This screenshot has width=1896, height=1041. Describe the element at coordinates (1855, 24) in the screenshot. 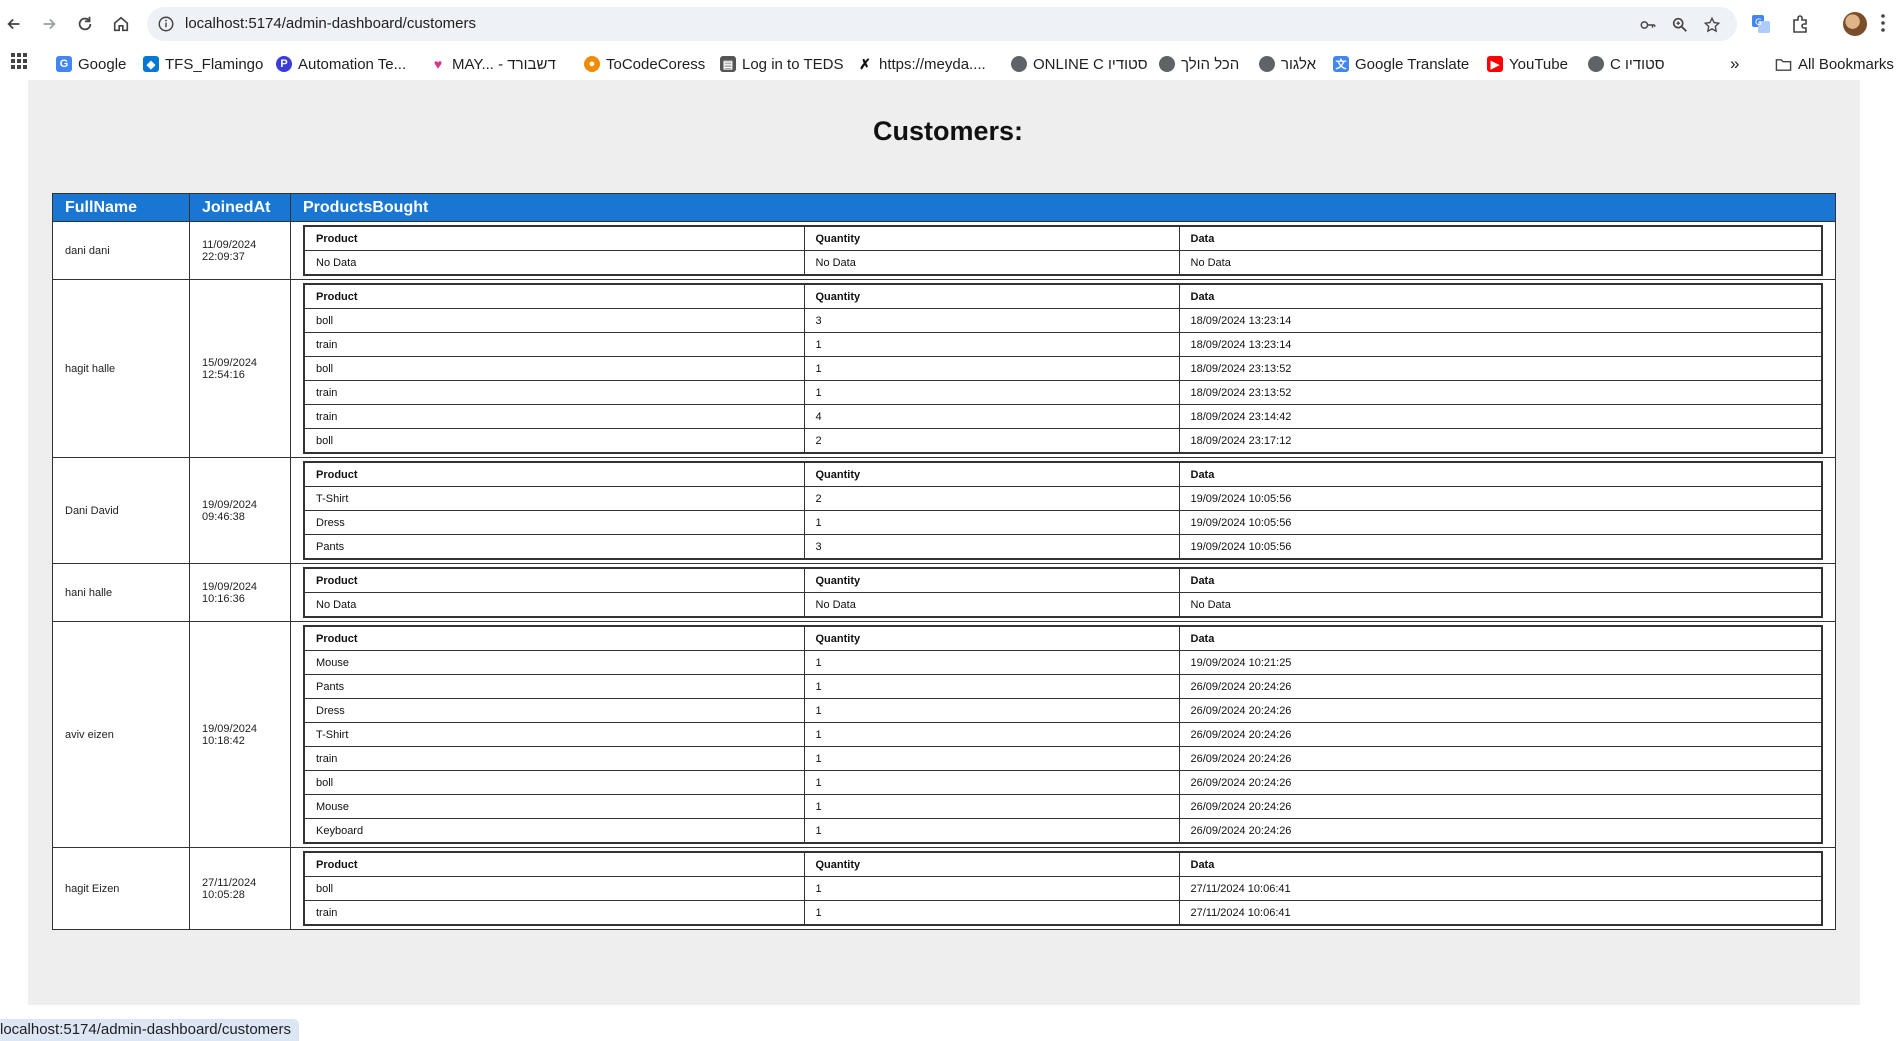

I see `profile-avatar` at that location.